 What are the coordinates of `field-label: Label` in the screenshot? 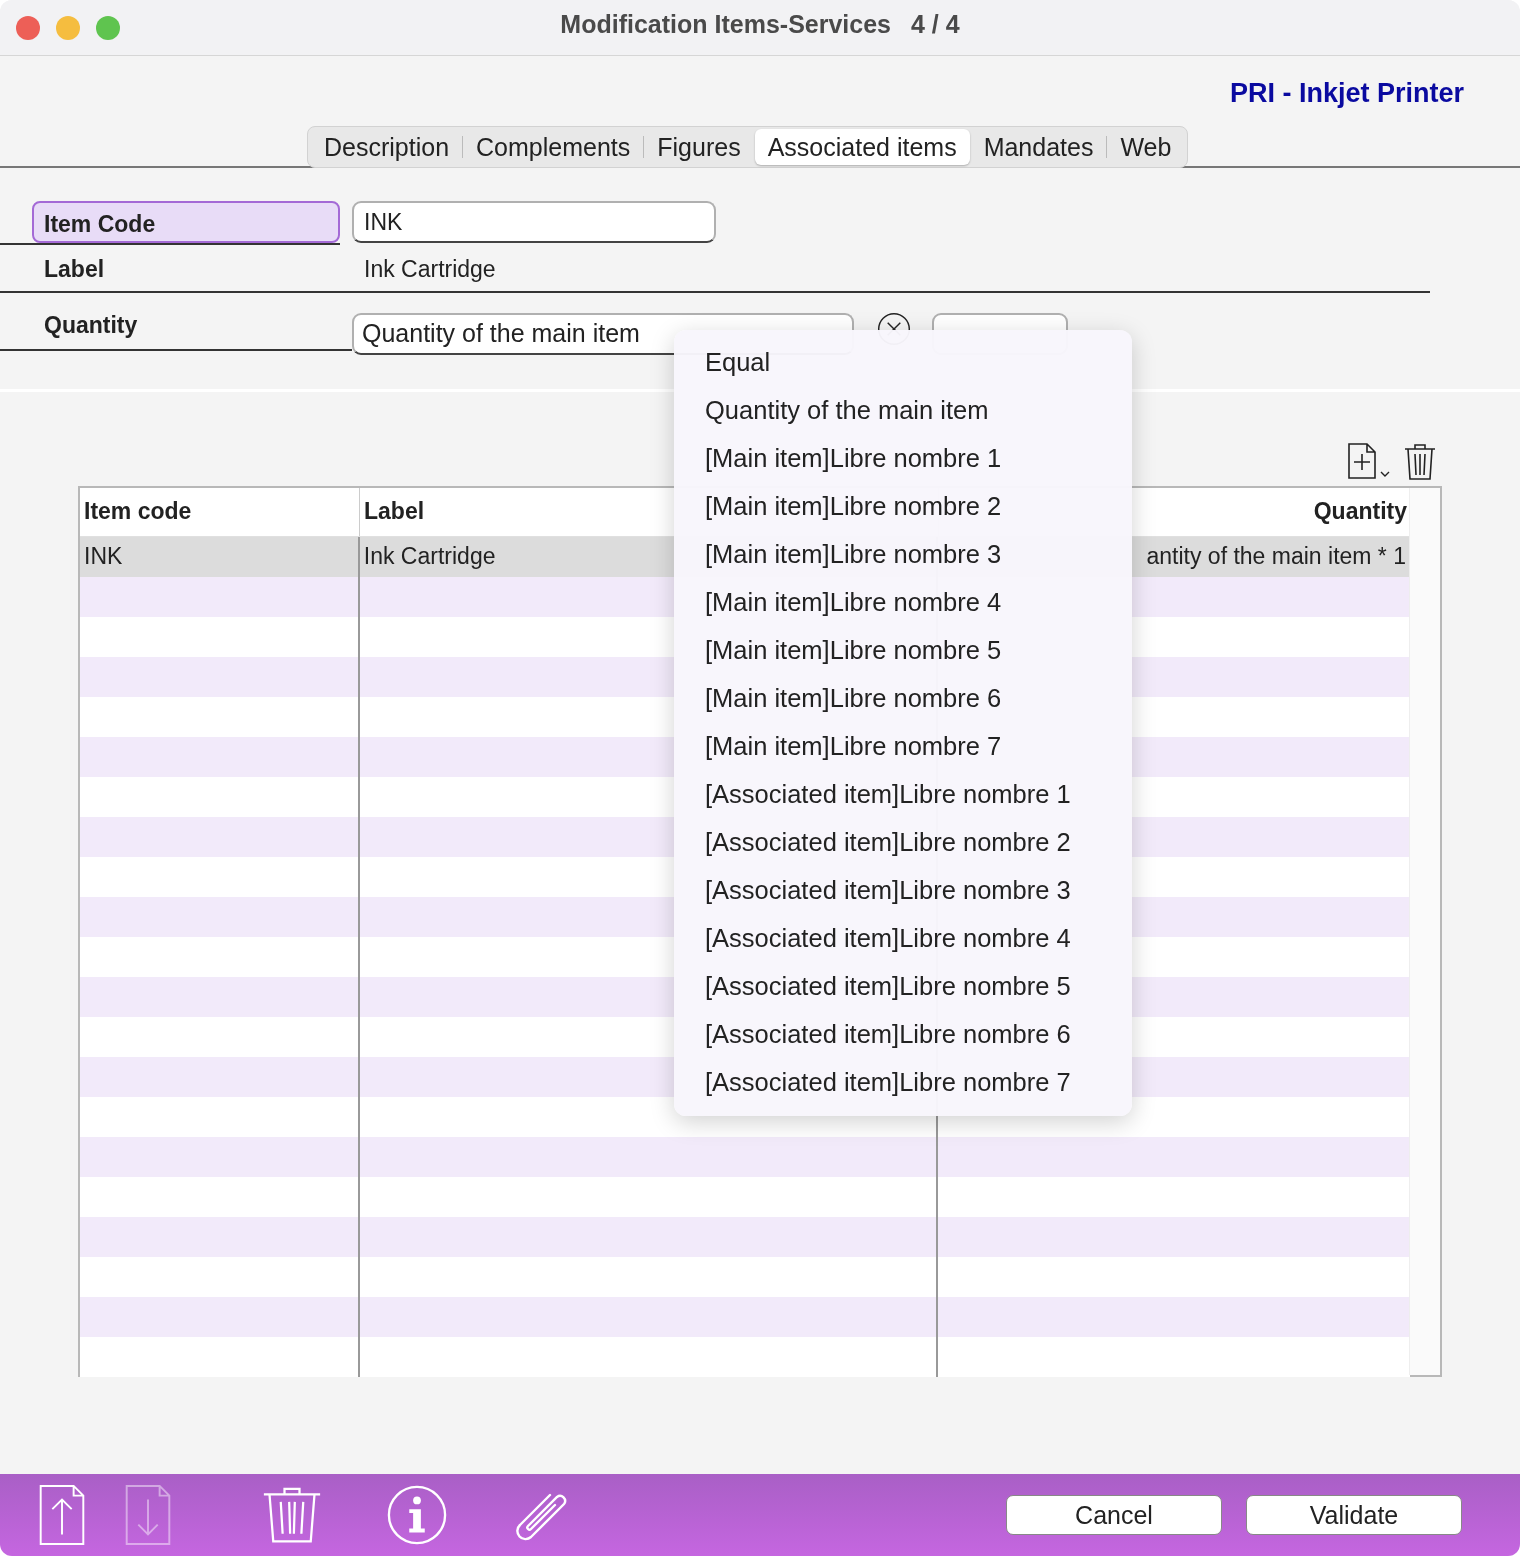 It's located at (75, 269).